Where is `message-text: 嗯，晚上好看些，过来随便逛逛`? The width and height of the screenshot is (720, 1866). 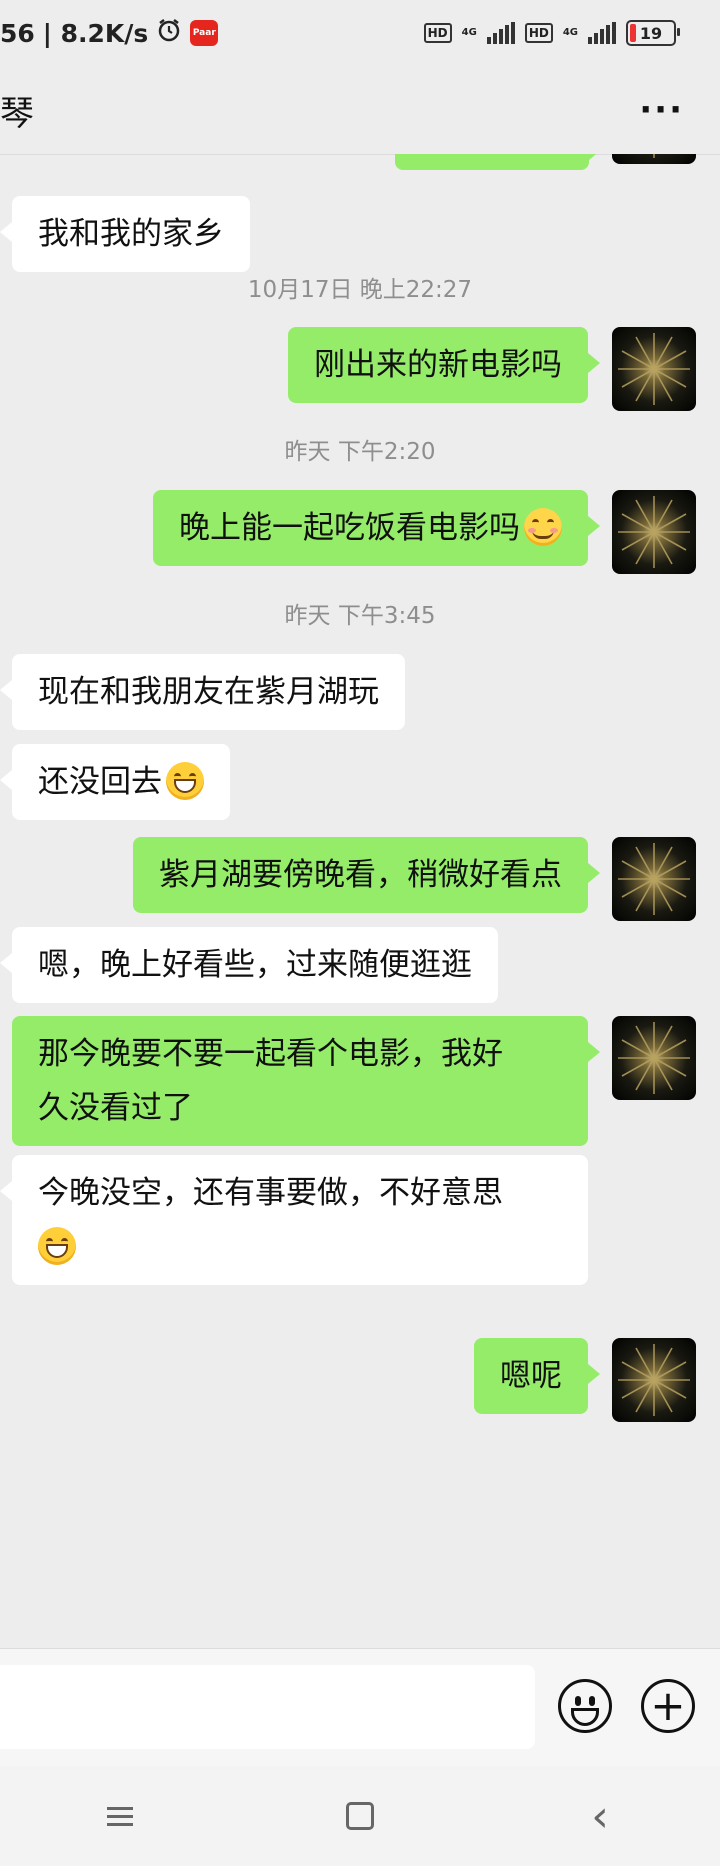
message-text: 嗯，晚上好看些，过来随便逛逛 is located at coordinates (255, 965).